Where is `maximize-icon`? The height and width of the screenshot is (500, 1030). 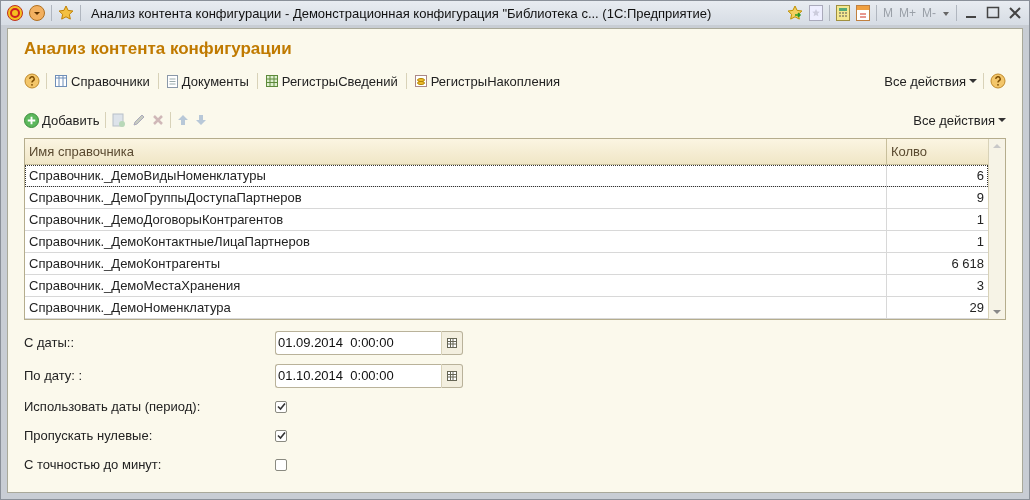 maximize-icon is located at coordinates (993, 13).